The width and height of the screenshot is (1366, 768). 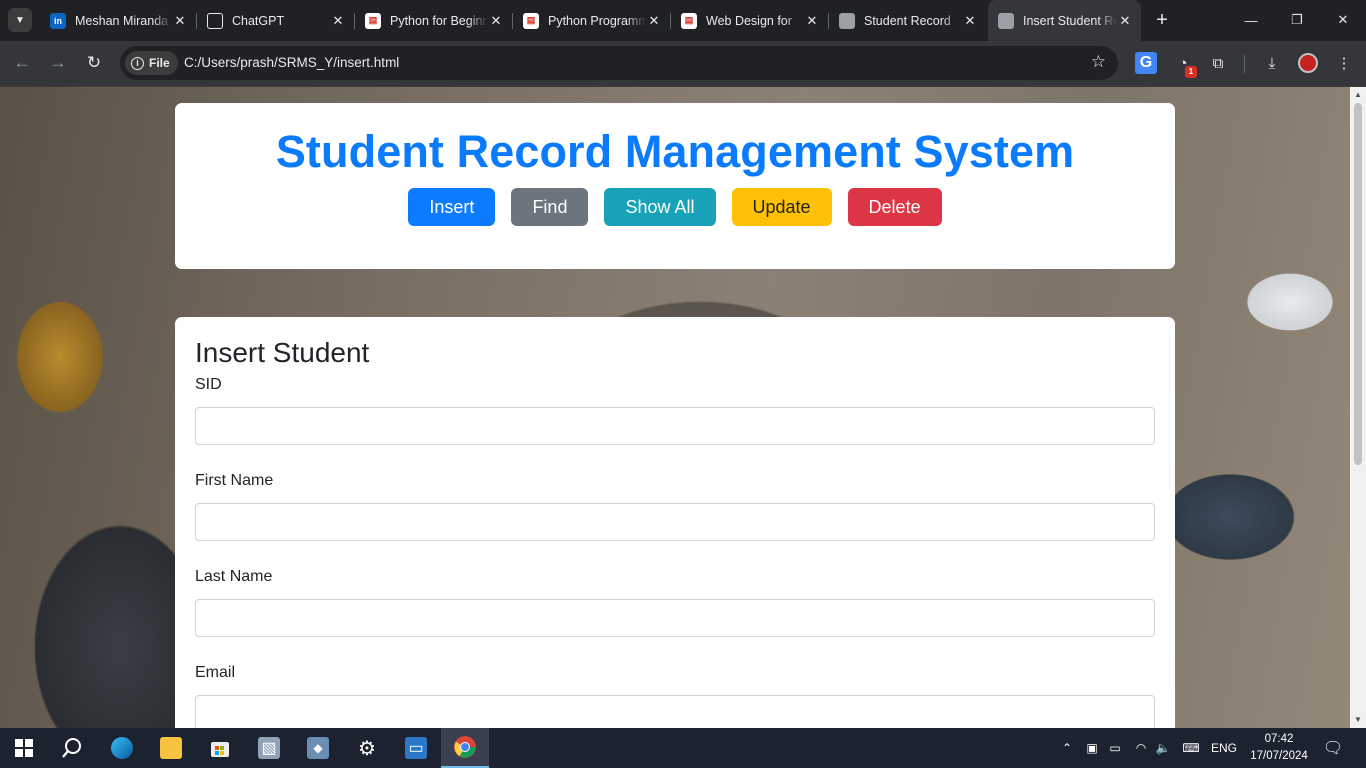 I want to click on taskbar-store, so click(x=220, y=748).